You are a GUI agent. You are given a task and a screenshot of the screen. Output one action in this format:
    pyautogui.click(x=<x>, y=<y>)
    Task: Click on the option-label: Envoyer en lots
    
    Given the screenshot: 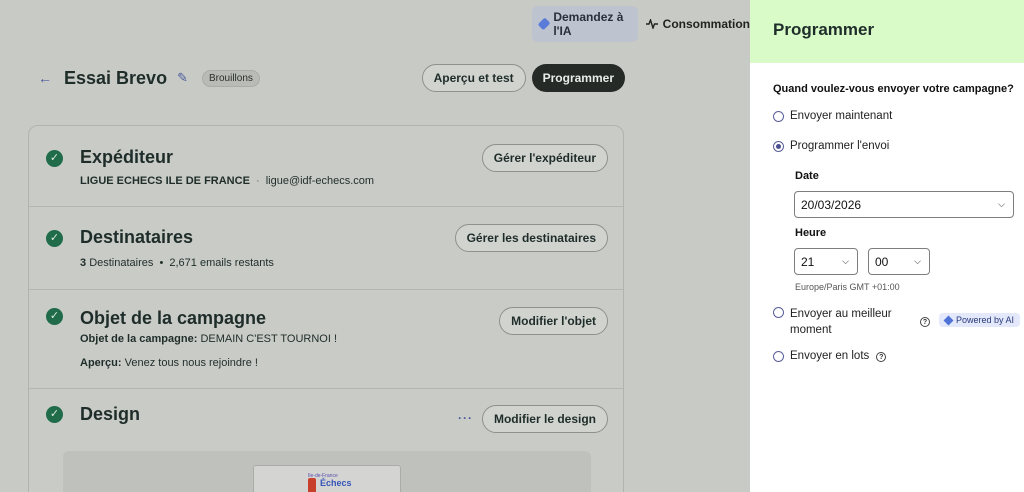 What is the action you would take?
    pyautogui.click(x=830, y=356)
    